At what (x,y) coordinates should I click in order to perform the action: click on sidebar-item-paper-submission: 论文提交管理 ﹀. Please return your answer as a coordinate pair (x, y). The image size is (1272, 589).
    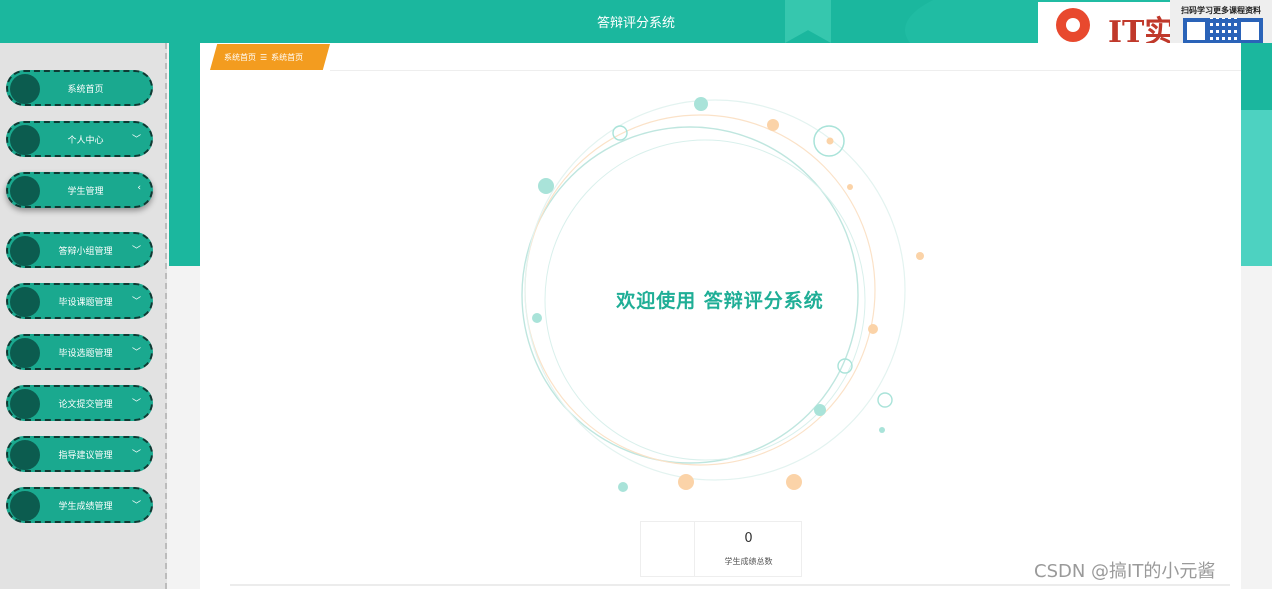
    Looking at the image, I should click on (79, 403).